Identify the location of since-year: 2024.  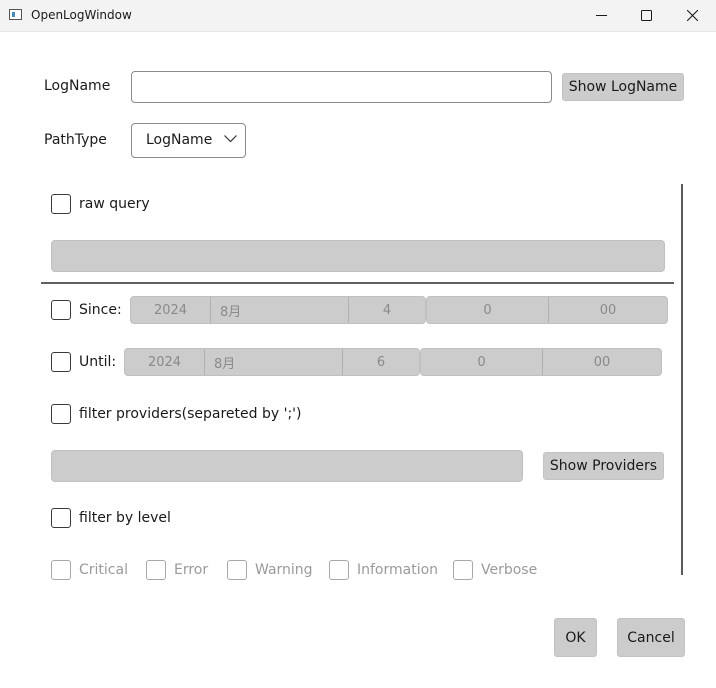
(170, 310).